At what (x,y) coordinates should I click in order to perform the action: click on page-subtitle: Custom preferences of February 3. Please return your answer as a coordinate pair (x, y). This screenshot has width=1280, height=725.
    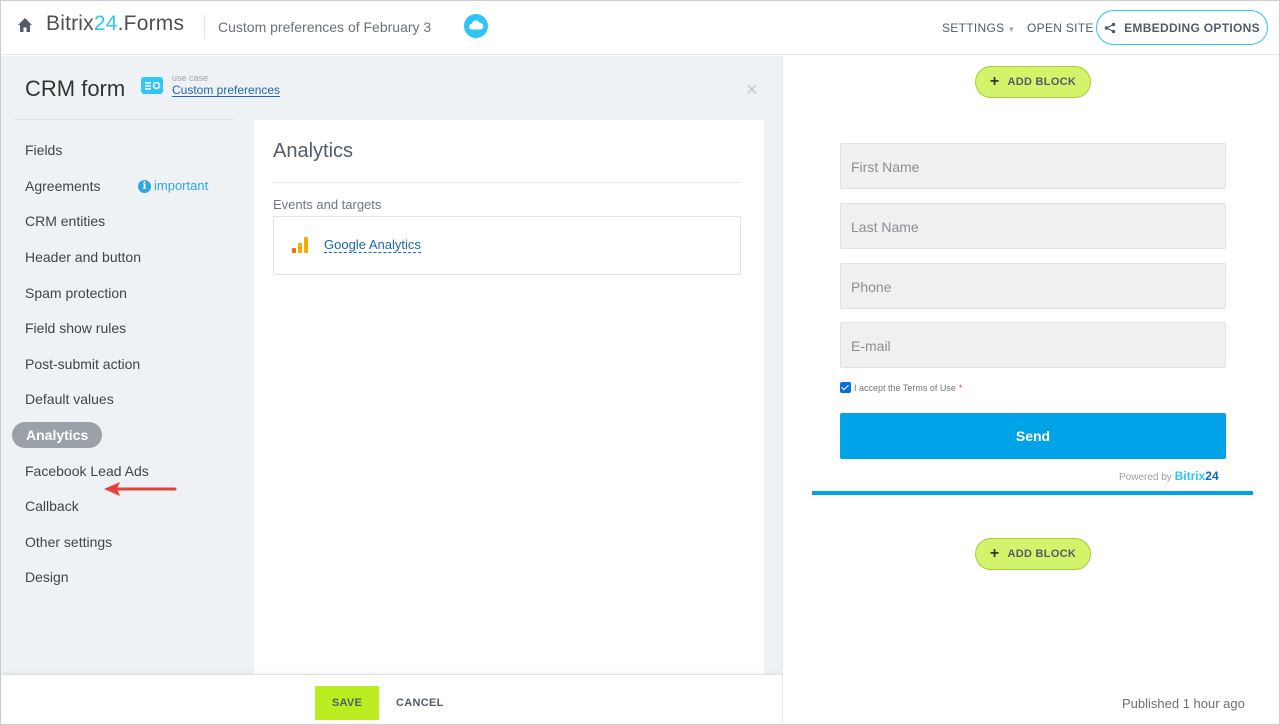
    Looking at the image, I should click on (325, 27).